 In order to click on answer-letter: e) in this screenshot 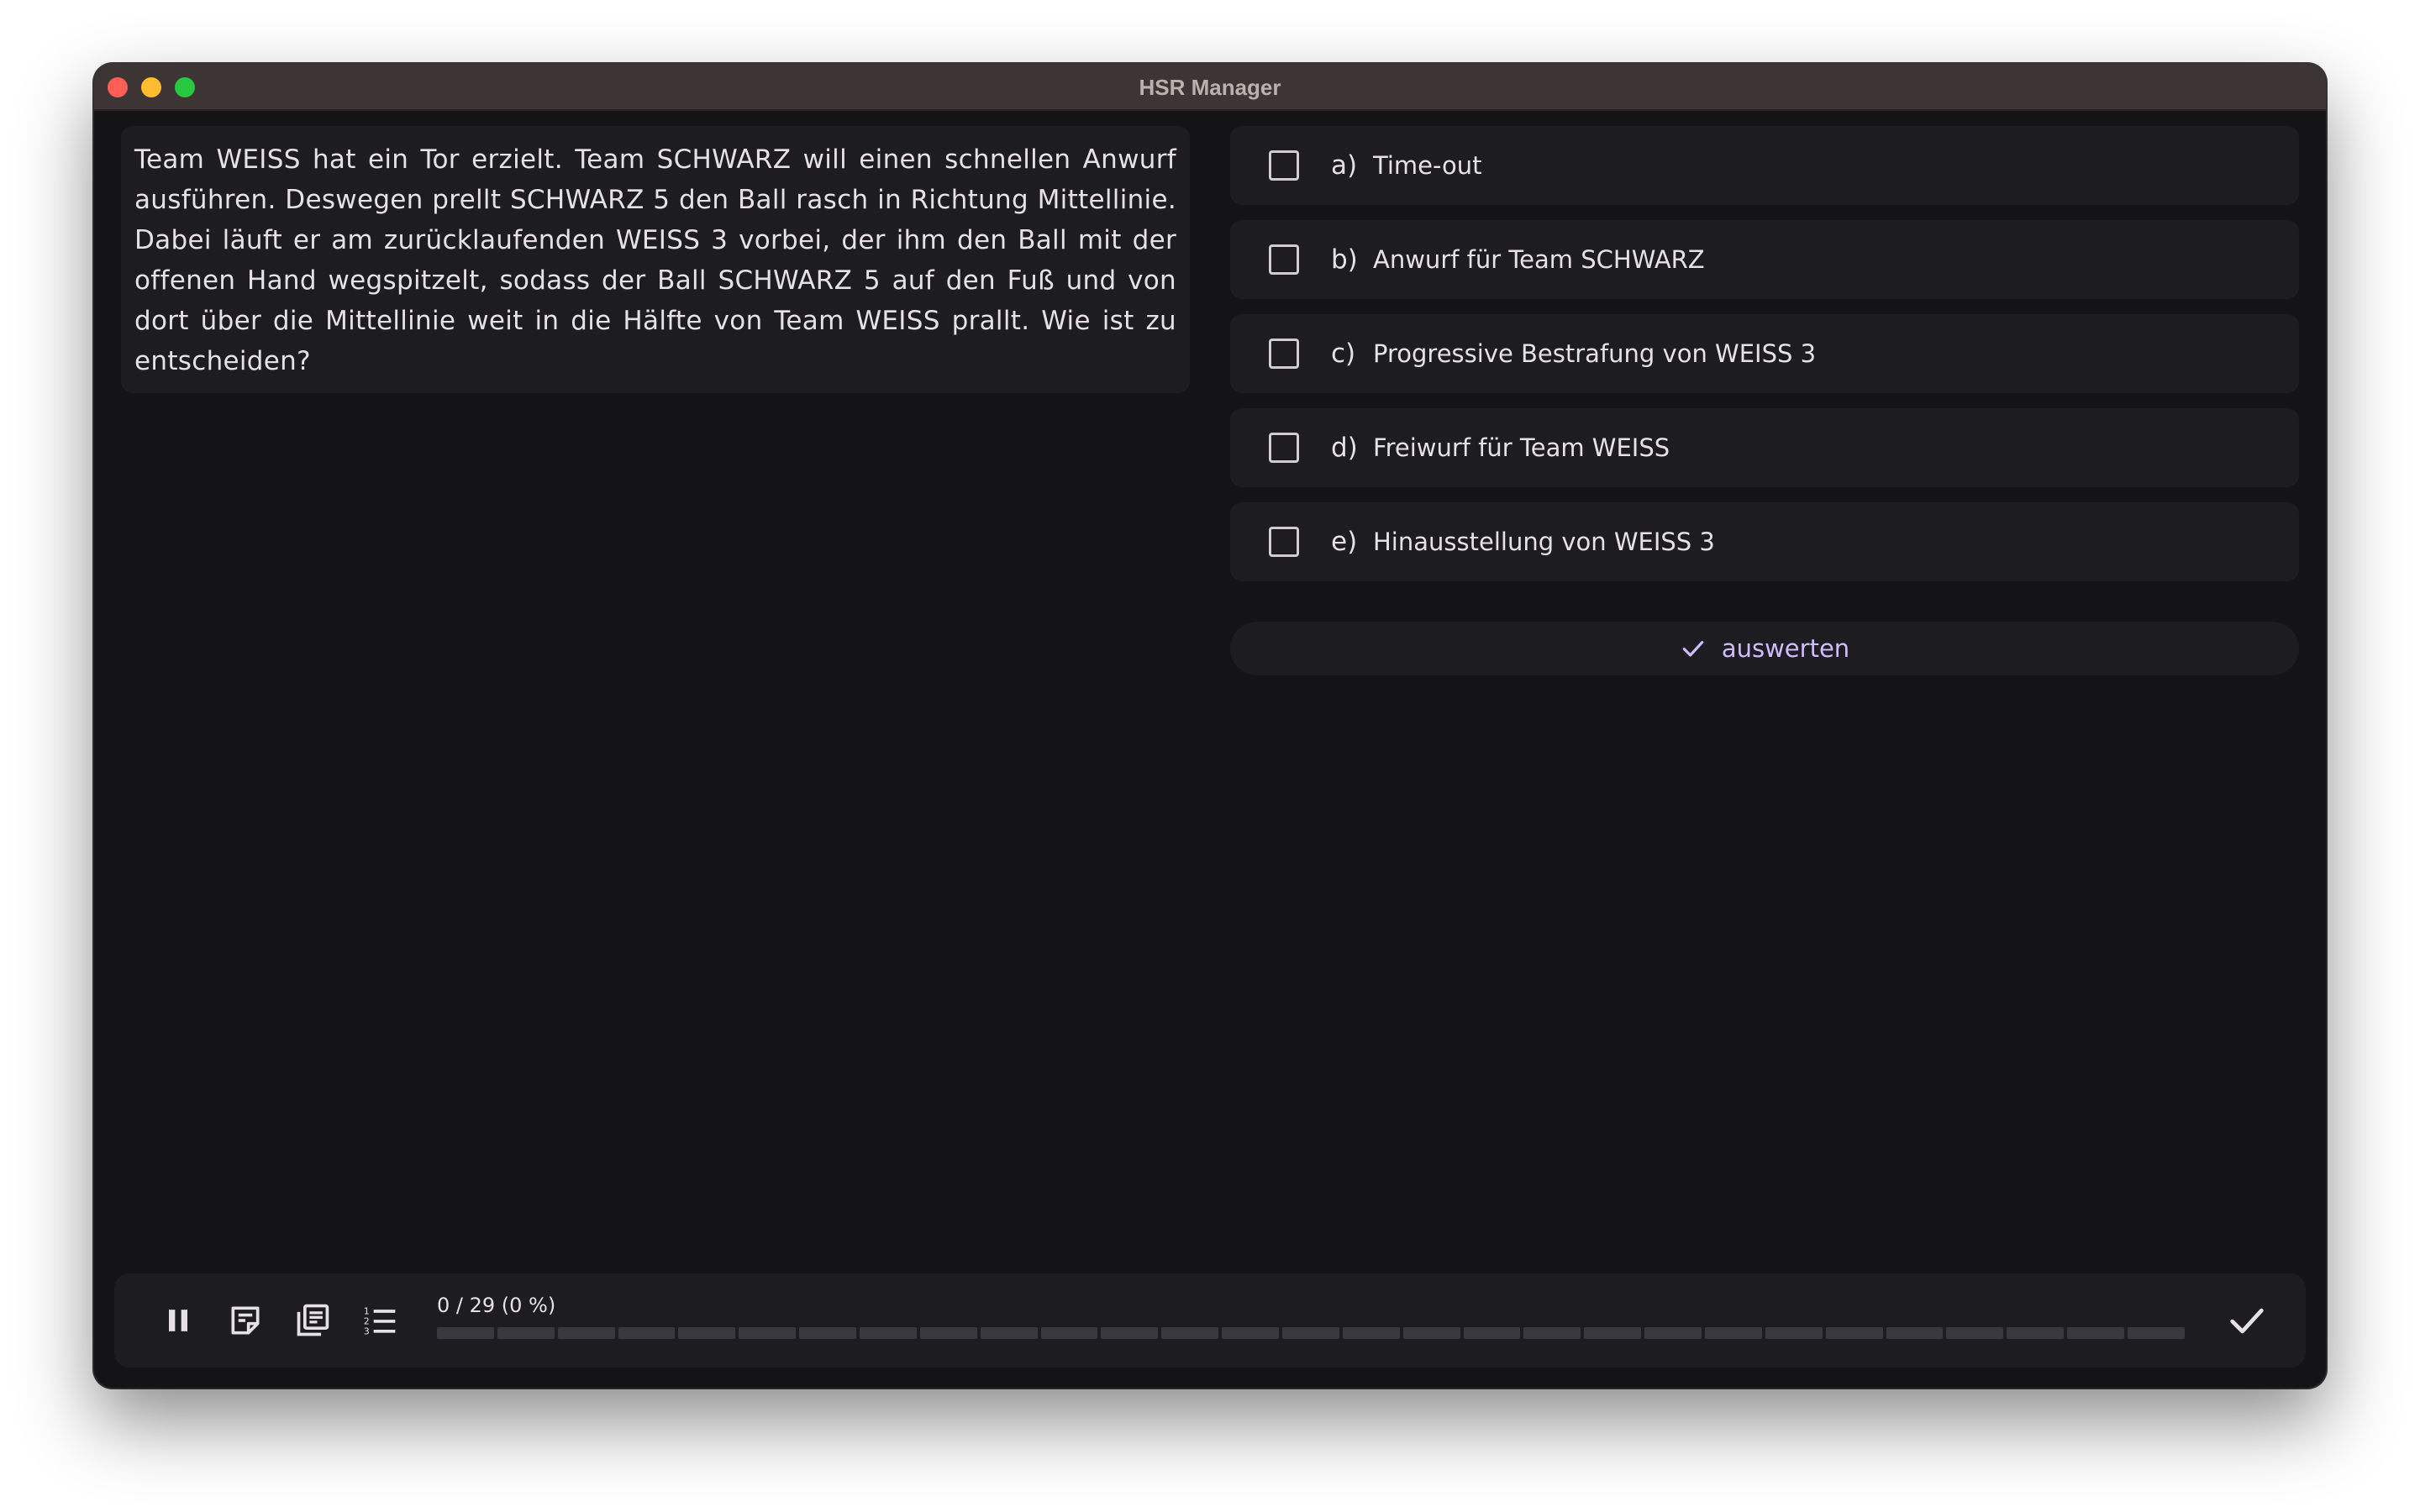, I will do `click(1345, 542)`.